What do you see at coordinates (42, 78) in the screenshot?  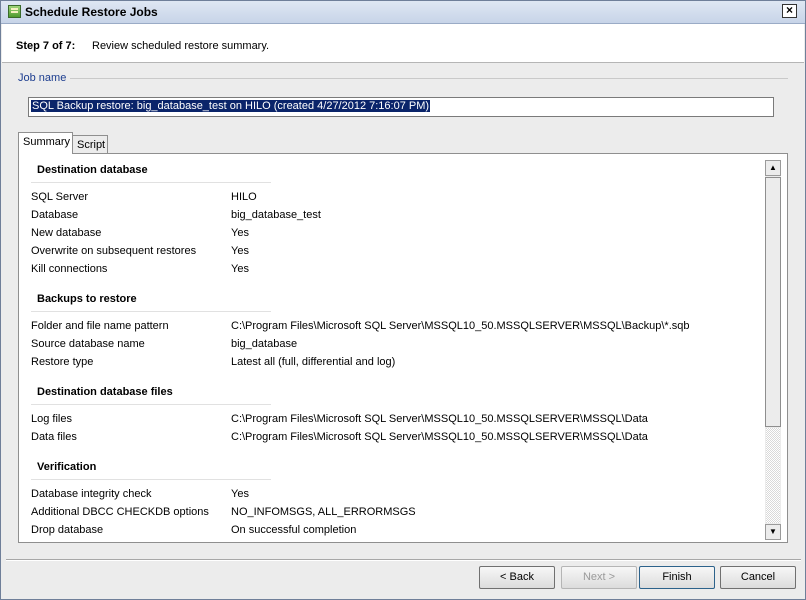 I see `job-name-label: Job name` at bounding box center [42, 78].